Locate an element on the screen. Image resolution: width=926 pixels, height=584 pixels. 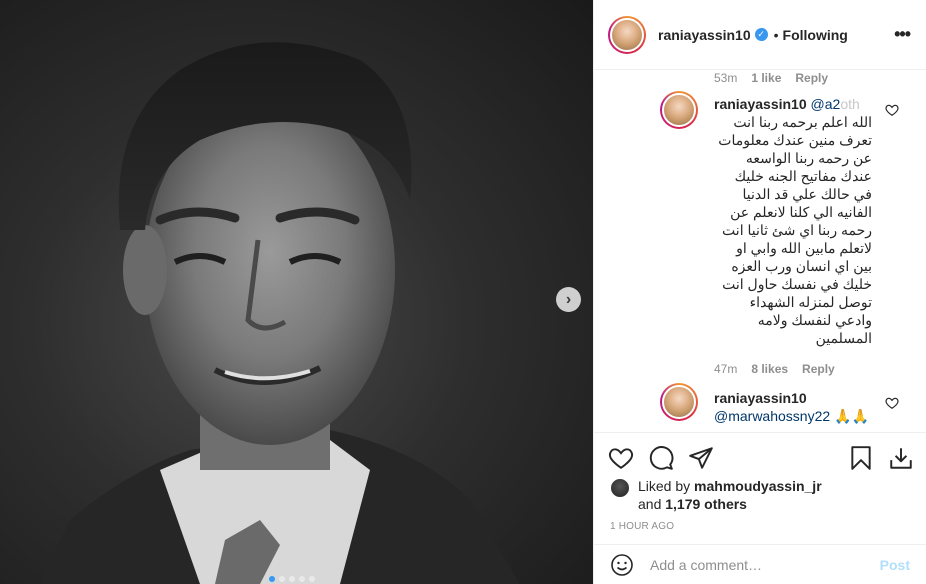
comment-text-line: تعرف منين عندك معلومات is located at coordinates (795, 140).